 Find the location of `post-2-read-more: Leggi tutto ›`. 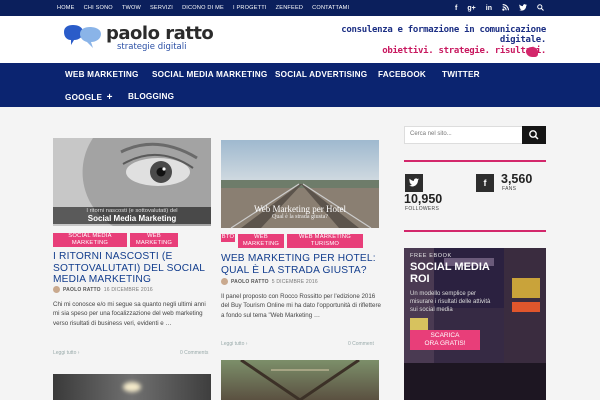

post-2-read-more: Leggi tutto › is located at coordinates (234, 344).